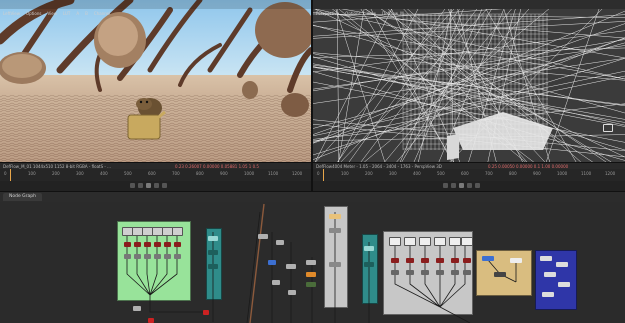  I want to click on ruler-tick: 100, so click(32, 173).